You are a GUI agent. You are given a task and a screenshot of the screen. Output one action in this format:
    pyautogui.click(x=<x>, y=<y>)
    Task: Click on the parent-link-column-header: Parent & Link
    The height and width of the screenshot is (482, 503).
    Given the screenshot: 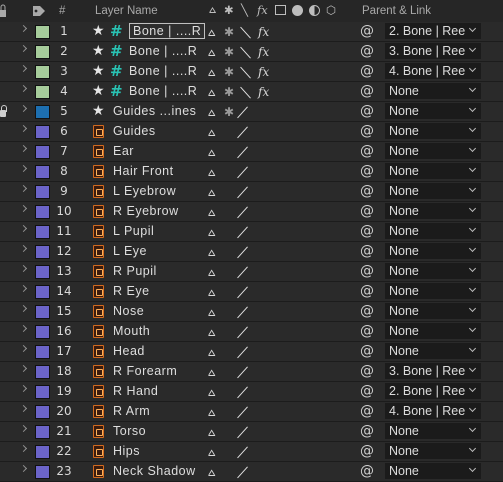 What is the action you would take?
    pyautogui.click(x=396, y=11)
    